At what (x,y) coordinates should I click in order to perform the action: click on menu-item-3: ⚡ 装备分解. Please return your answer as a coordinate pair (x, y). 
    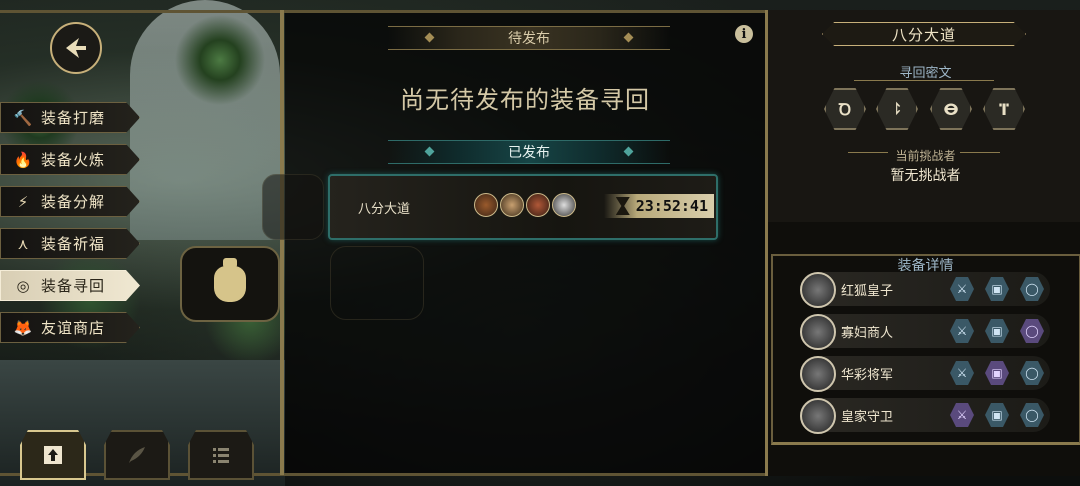
    Looking at the image, I should click on (70, 201).